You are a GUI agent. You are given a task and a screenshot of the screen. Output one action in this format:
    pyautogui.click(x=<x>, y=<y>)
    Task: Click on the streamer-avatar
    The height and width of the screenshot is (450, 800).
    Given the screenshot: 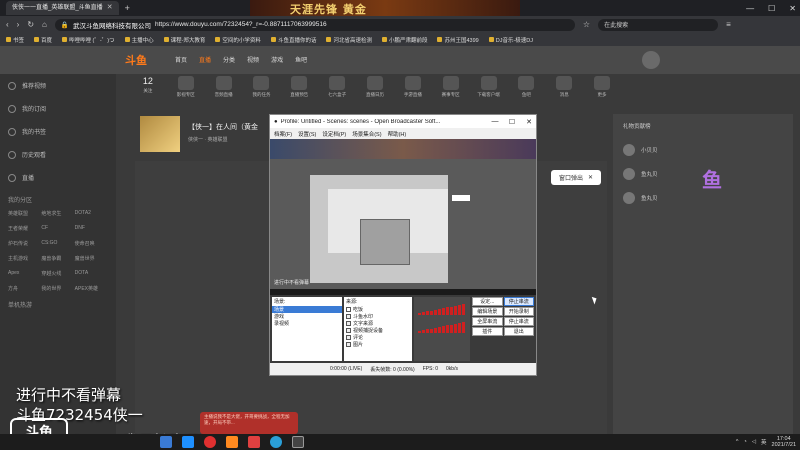 What is the action you would take?
    pyautogui.click(x=160, y=134)
    